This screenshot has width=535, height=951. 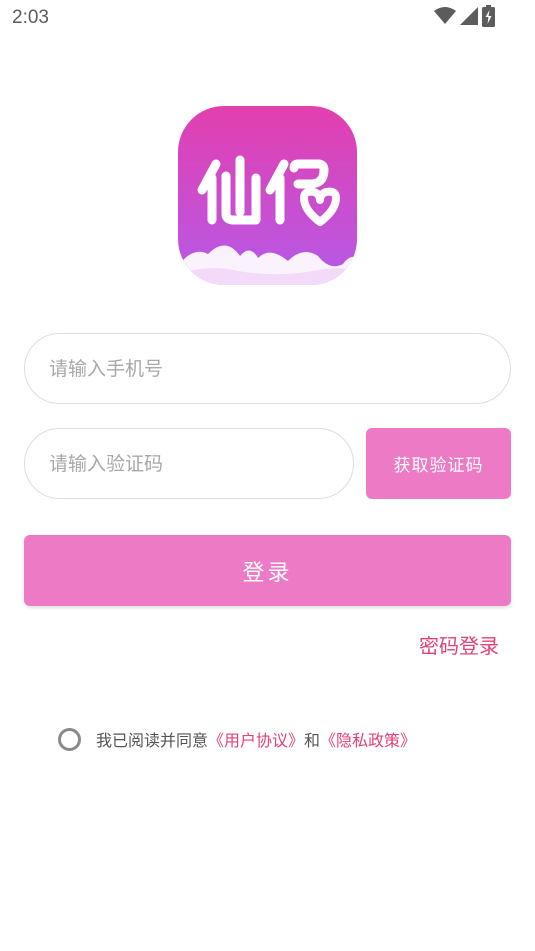 I want to click on get-code-button: 获取验证码, so click(x=438, y=463).